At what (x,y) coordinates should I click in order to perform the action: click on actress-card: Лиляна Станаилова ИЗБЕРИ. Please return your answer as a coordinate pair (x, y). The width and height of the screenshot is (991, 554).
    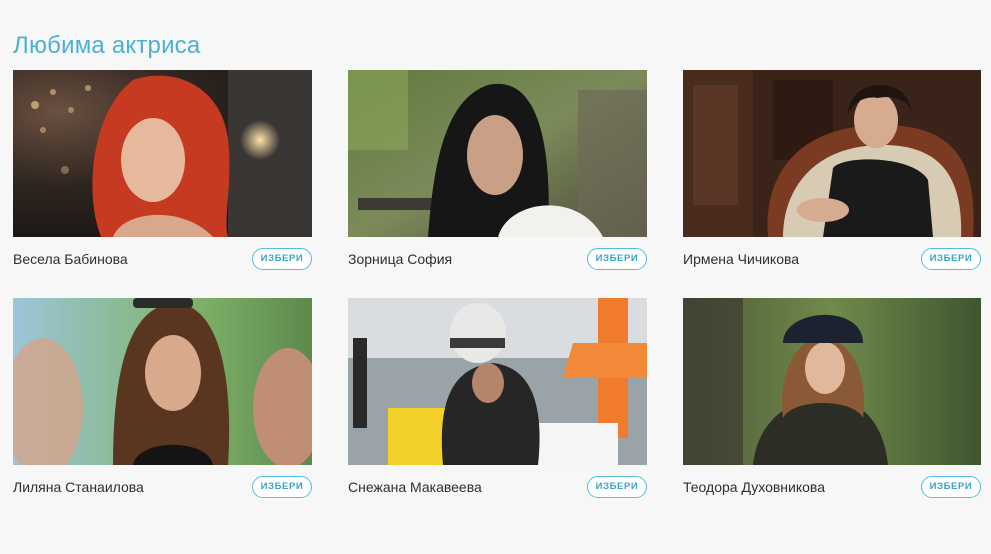
    Looking at the image, I should click on (162, 403).